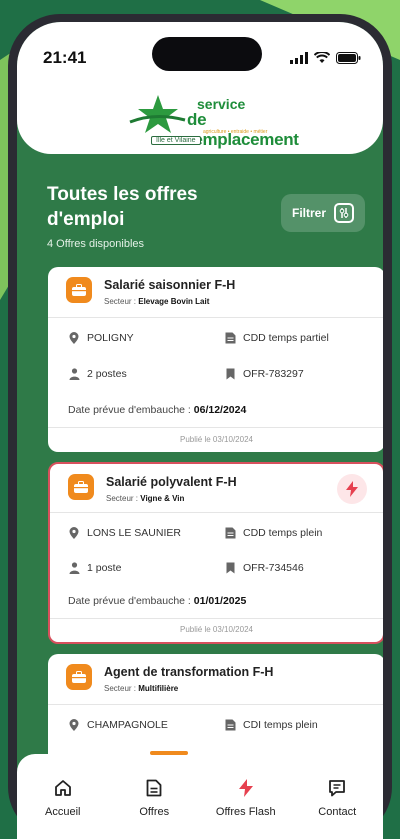 This screenshot has width=400, height=839. I want to click on home-icon, so click(62, 788).